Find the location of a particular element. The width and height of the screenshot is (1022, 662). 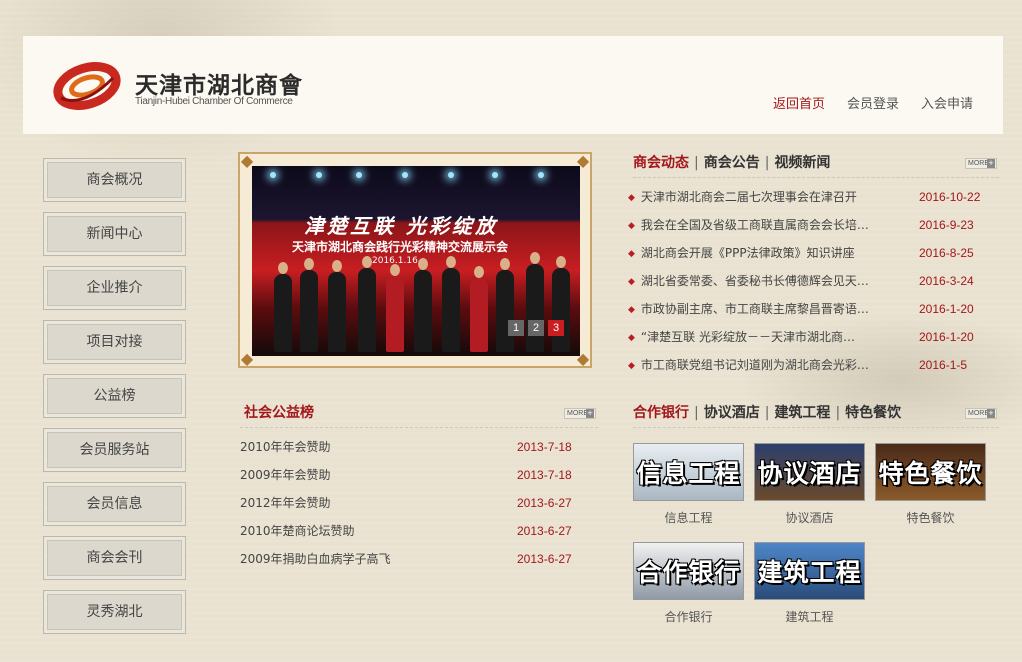

welfare-item: 2012年年会赞助 2013-6-27 is located at coordinates (420, 507).